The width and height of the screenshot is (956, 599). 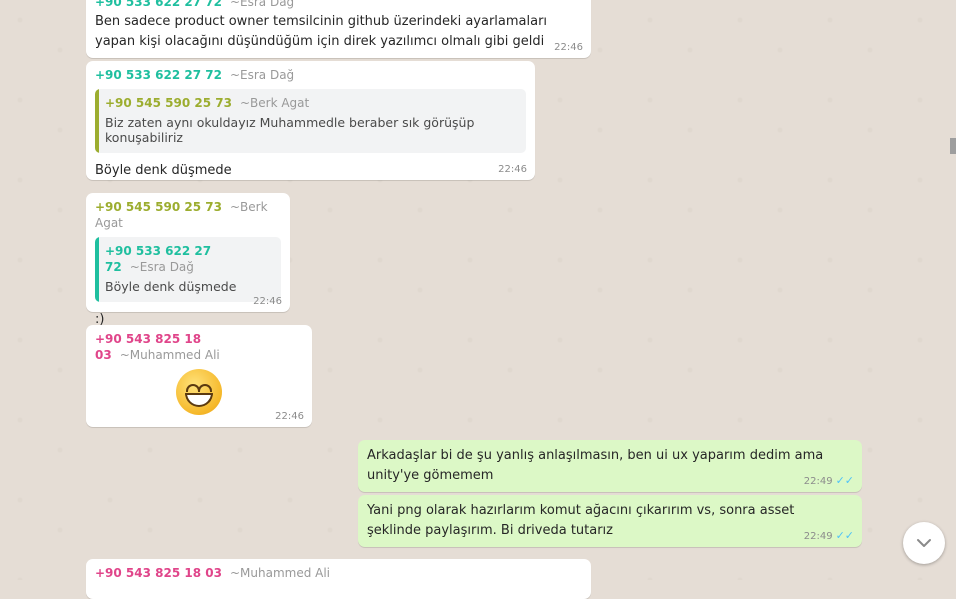 I want to click on scroll-to-bottom-button, so click(x=924, y=543).